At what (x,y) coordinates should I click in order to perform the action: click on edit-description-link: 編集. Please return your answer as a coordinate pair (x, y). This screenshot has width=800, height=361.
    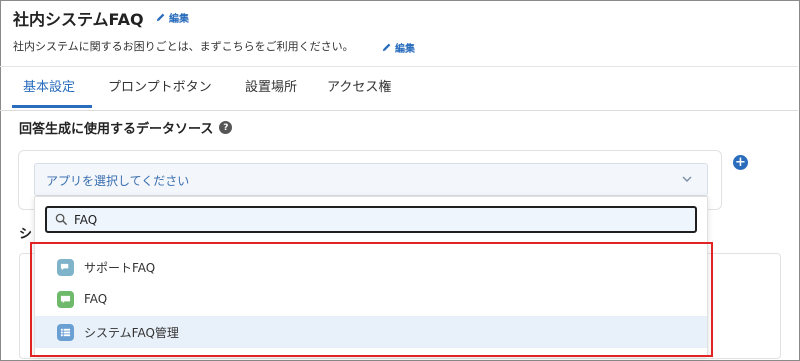
    Looking at the image, I should click on (398, 47).